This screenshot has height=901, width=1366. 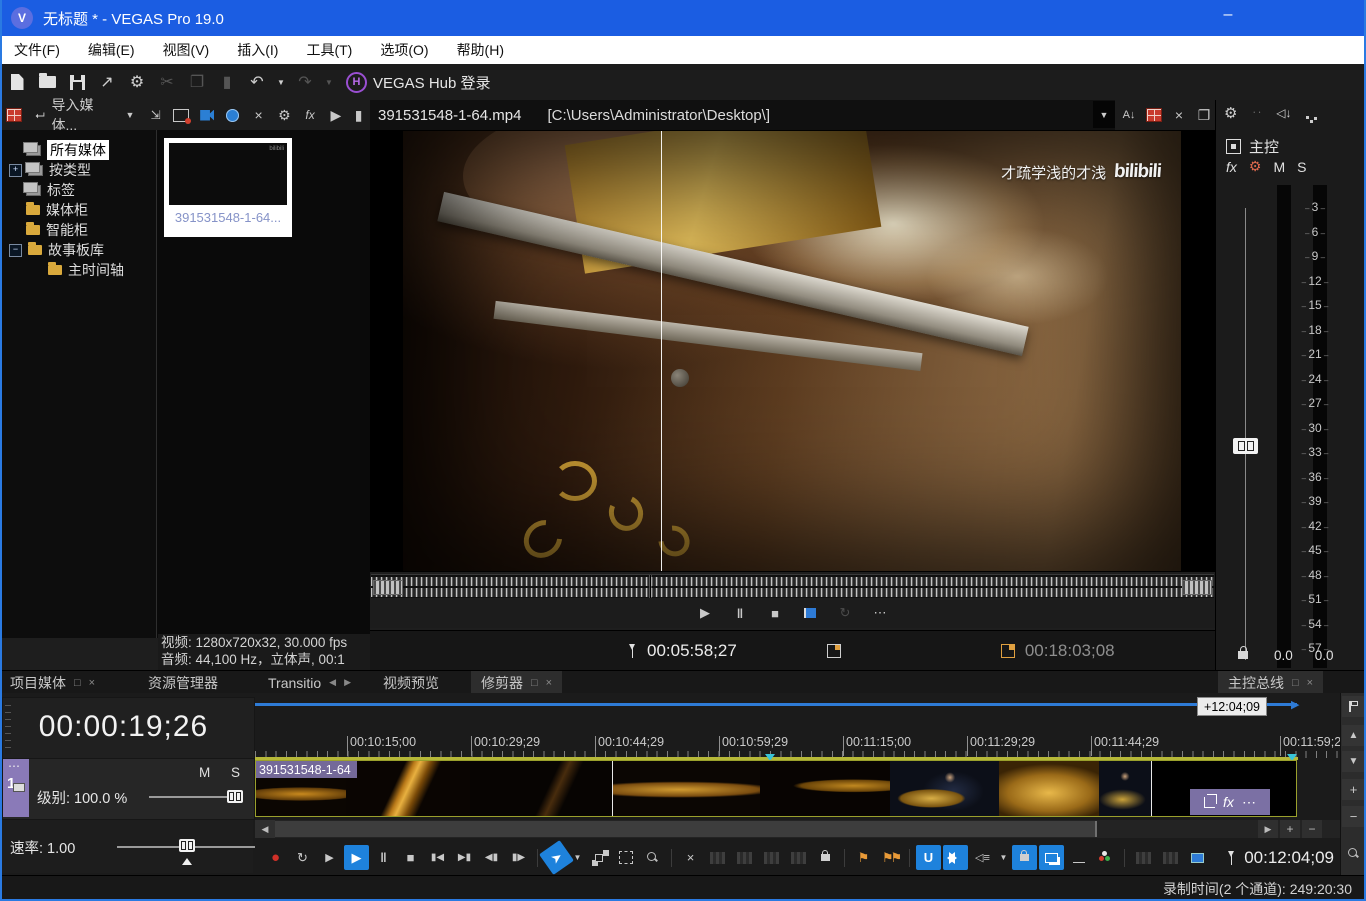 I want to click on scroll-down-button: ▼, so click(x=1353, y=761).